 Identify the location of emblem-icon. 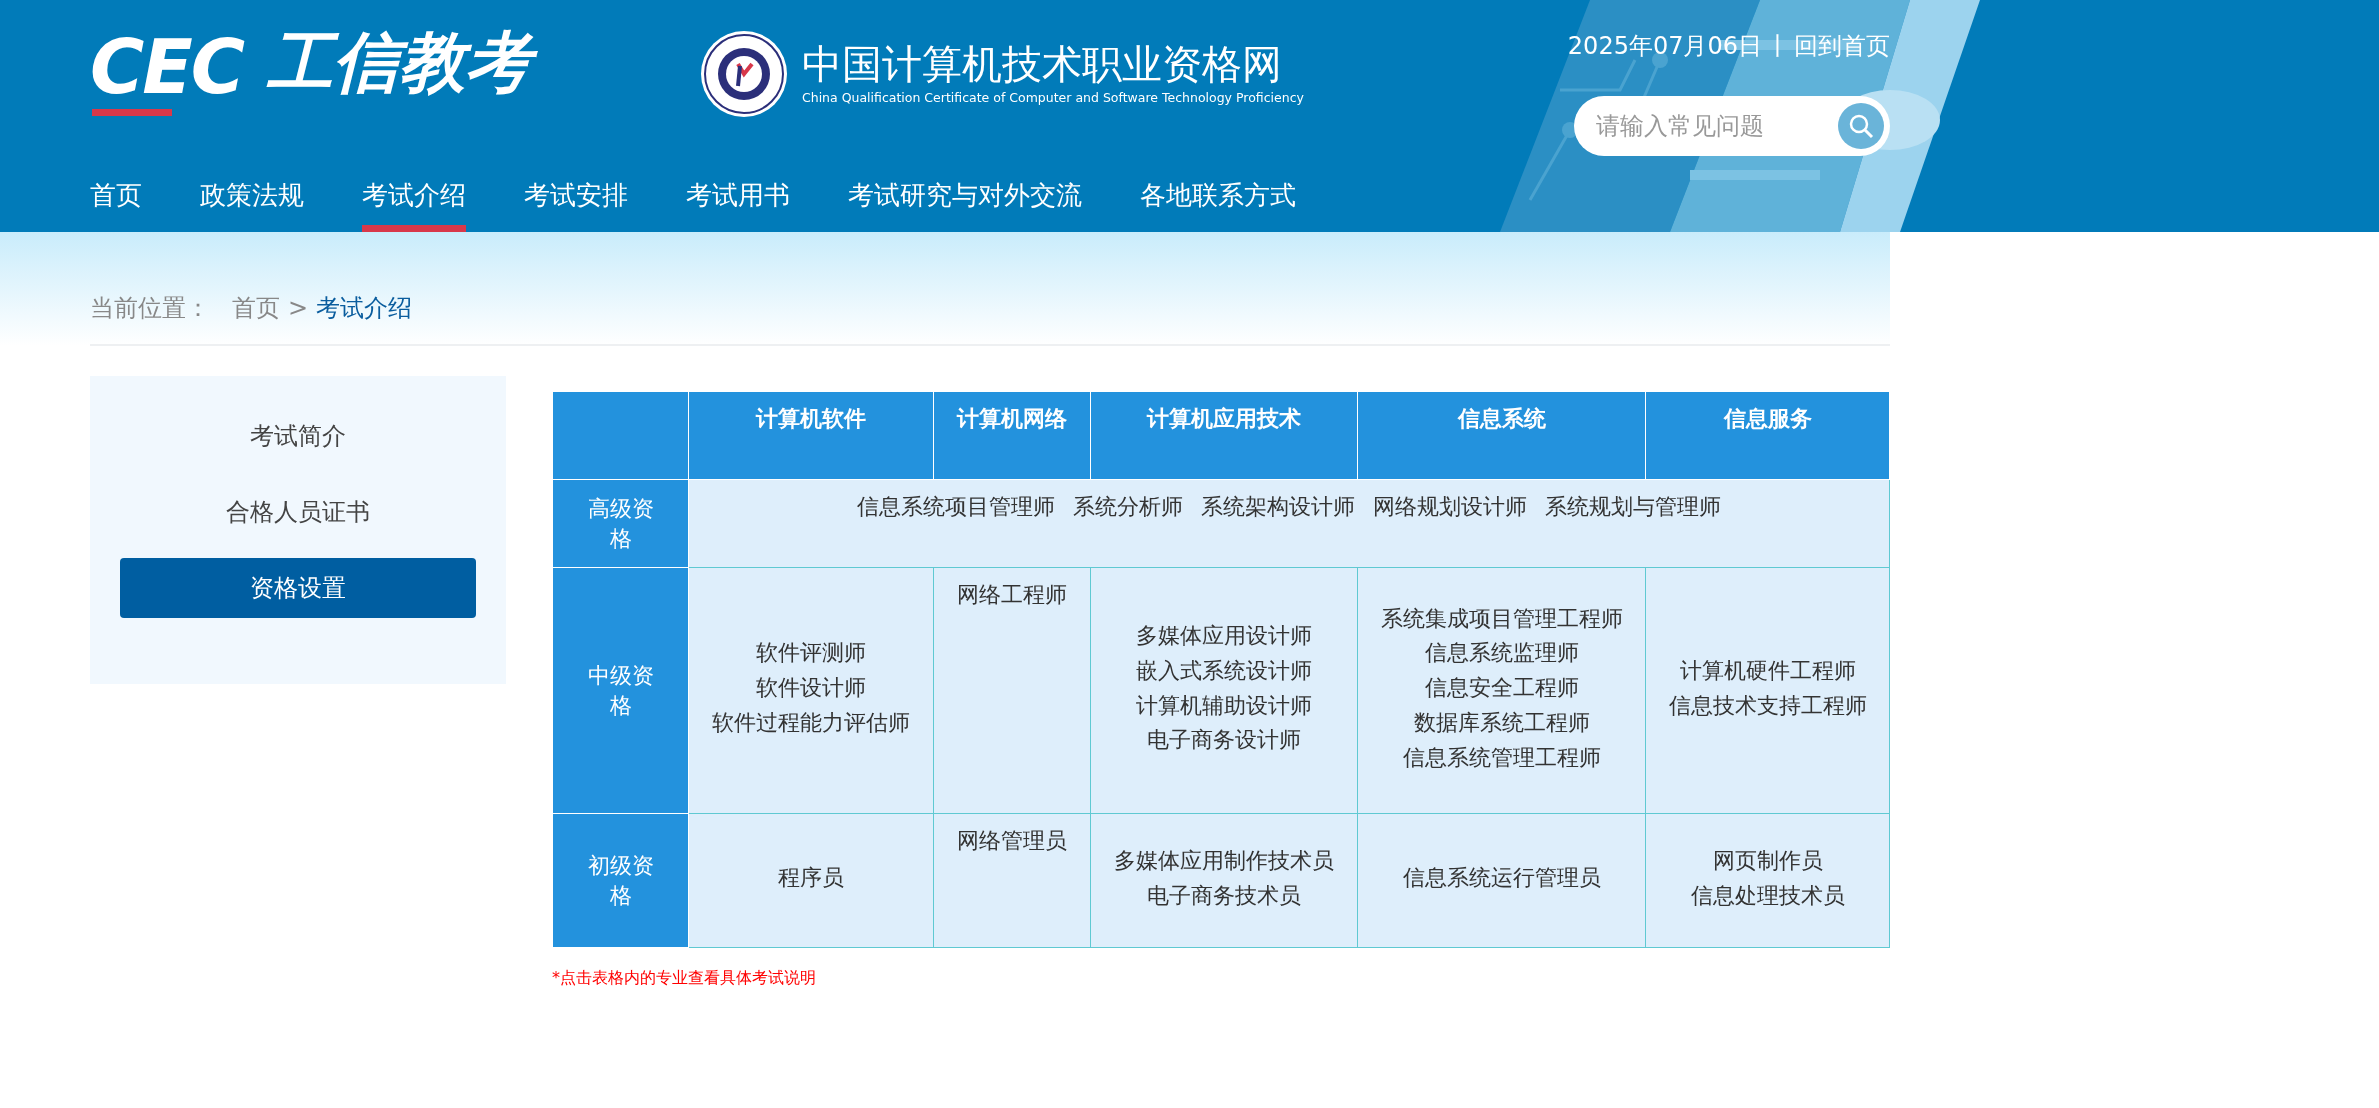
(744, 74).